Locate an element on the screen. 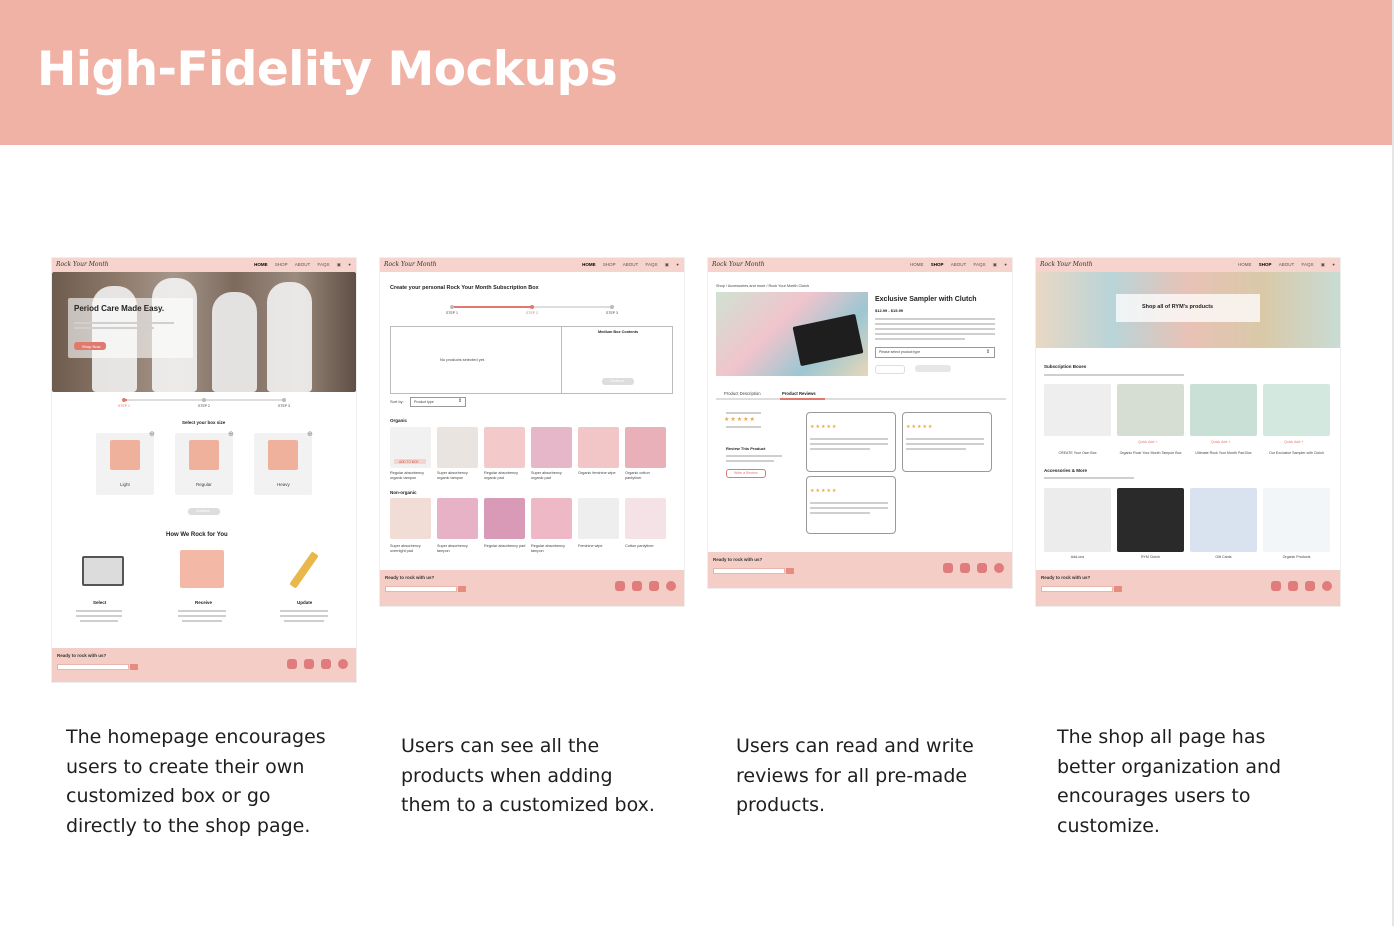 This screenshot has width=1394, height=926. how-item-select: Select is located at coordinates (100, 602).